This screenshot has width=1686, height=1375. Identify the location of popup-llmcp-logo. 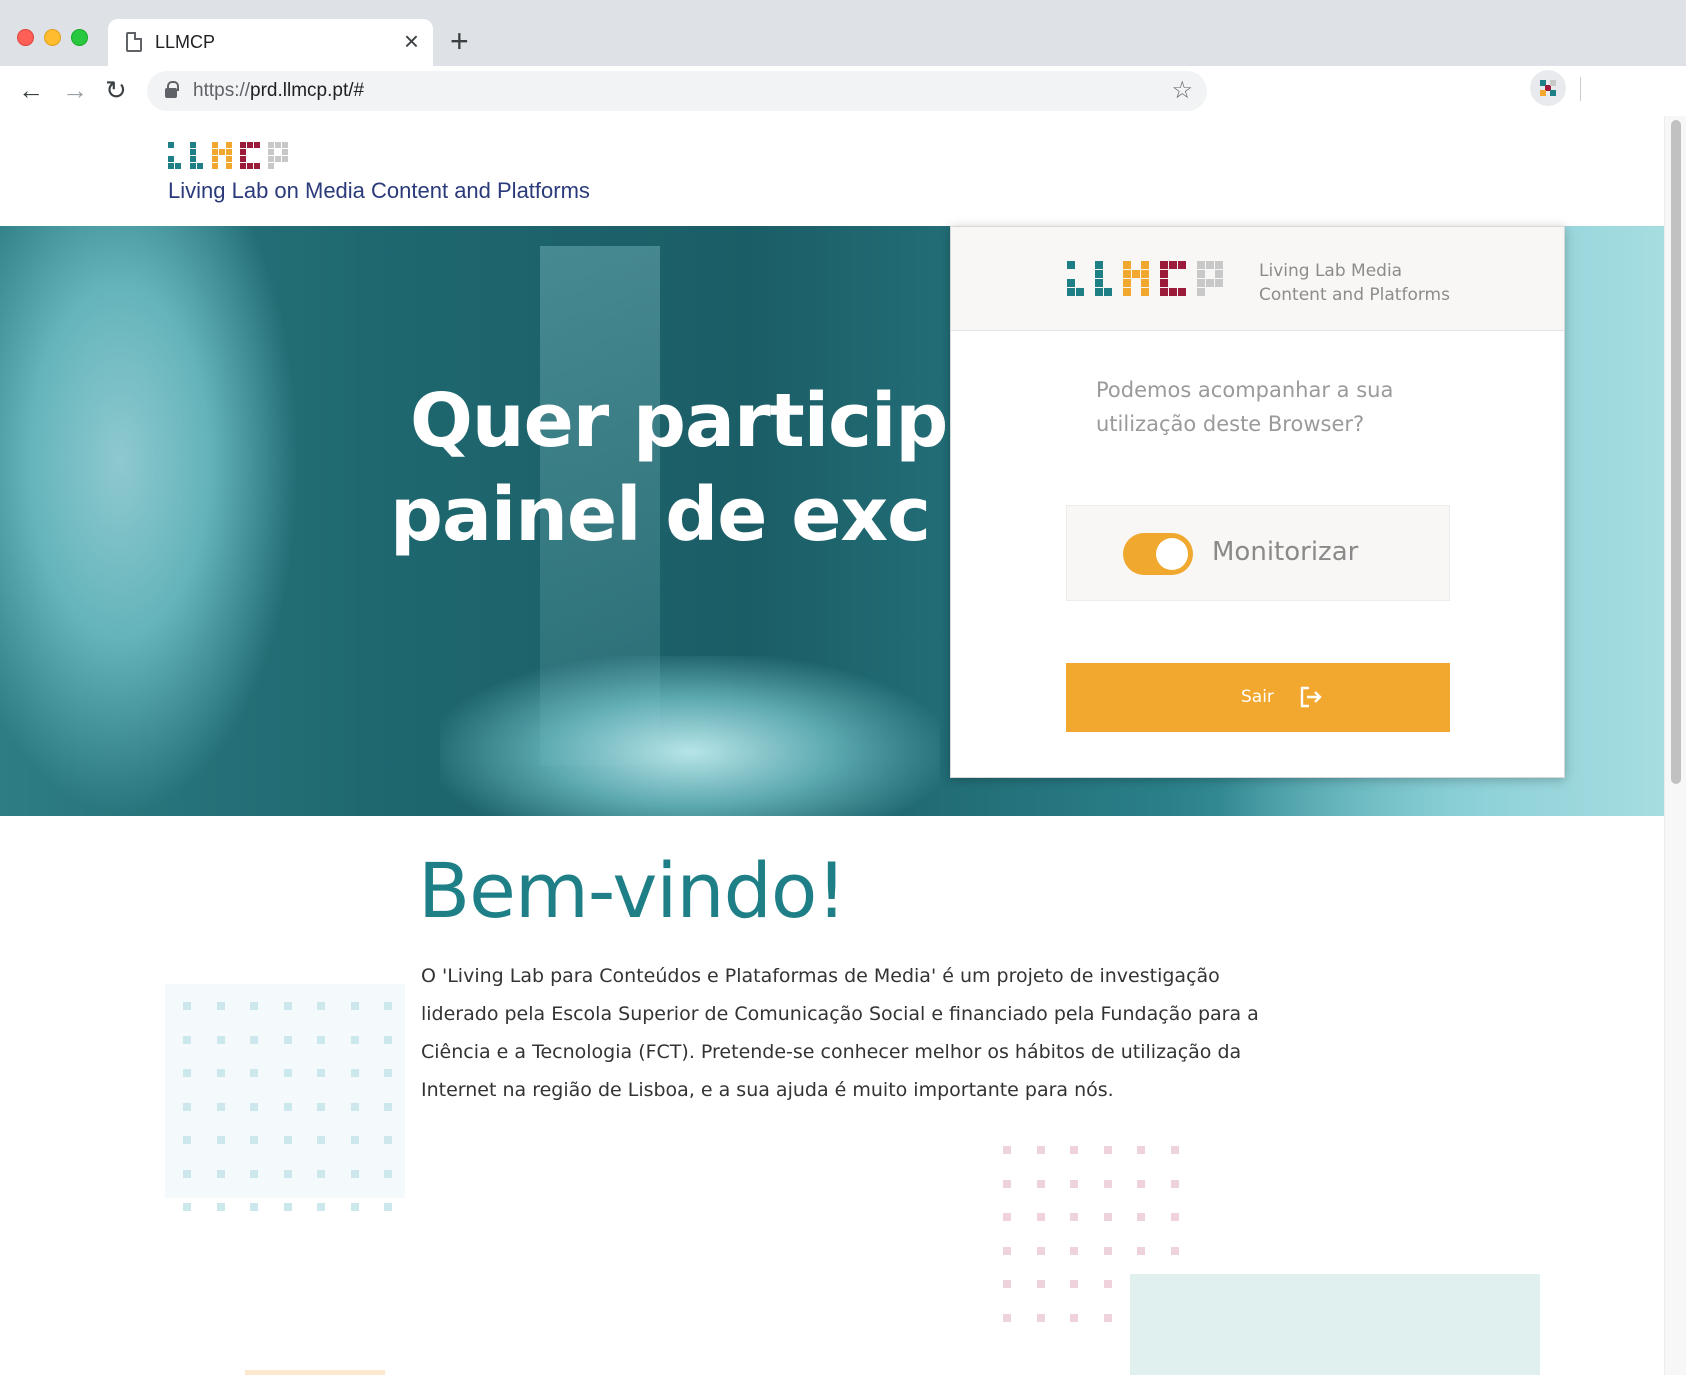
(1152, 282).